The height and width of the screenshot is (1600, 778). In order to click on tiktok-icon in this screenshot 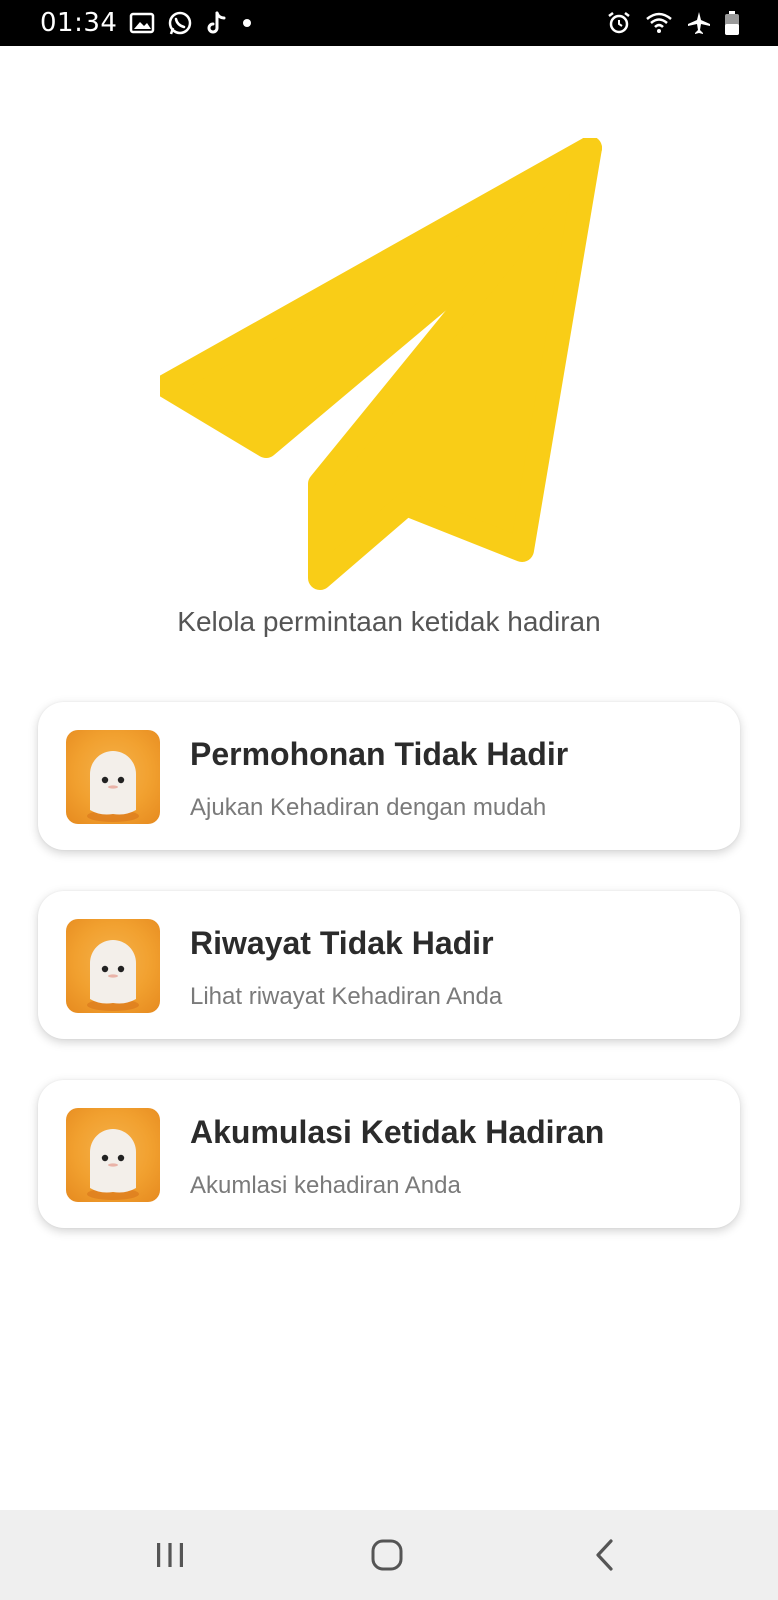, I will do `click(217, 23)`.